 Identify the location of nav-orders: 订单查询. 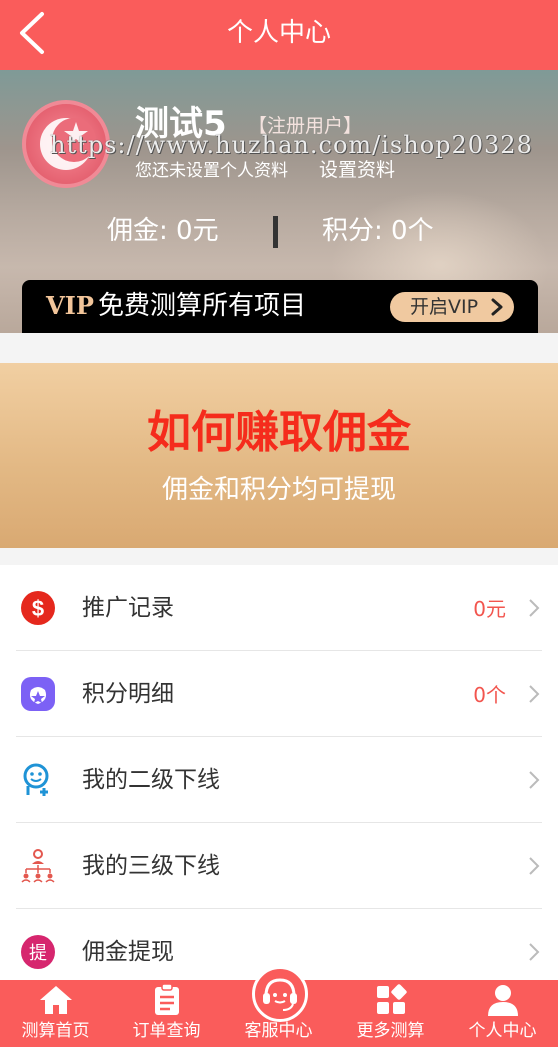
(166, 1013).